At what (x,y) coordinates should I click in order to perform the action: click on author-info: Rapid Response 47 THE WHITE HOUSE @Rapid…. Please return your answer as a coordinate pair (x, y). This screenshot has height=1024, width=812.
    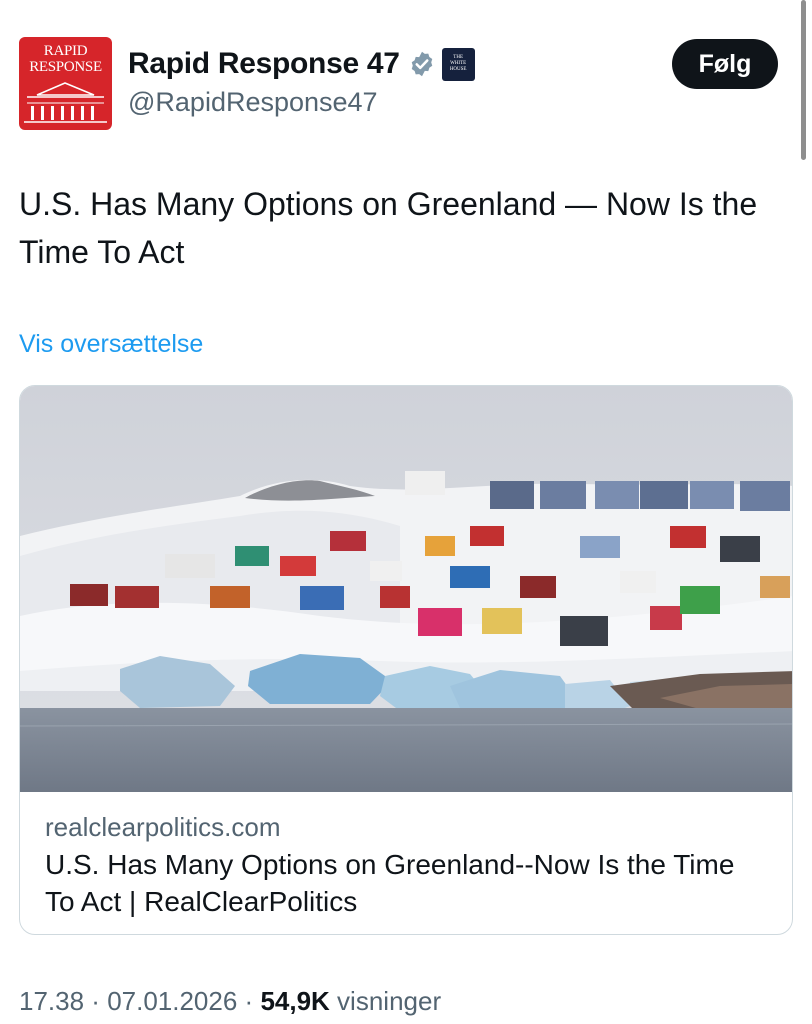
    Looking at the image, I should click on (301, 81).